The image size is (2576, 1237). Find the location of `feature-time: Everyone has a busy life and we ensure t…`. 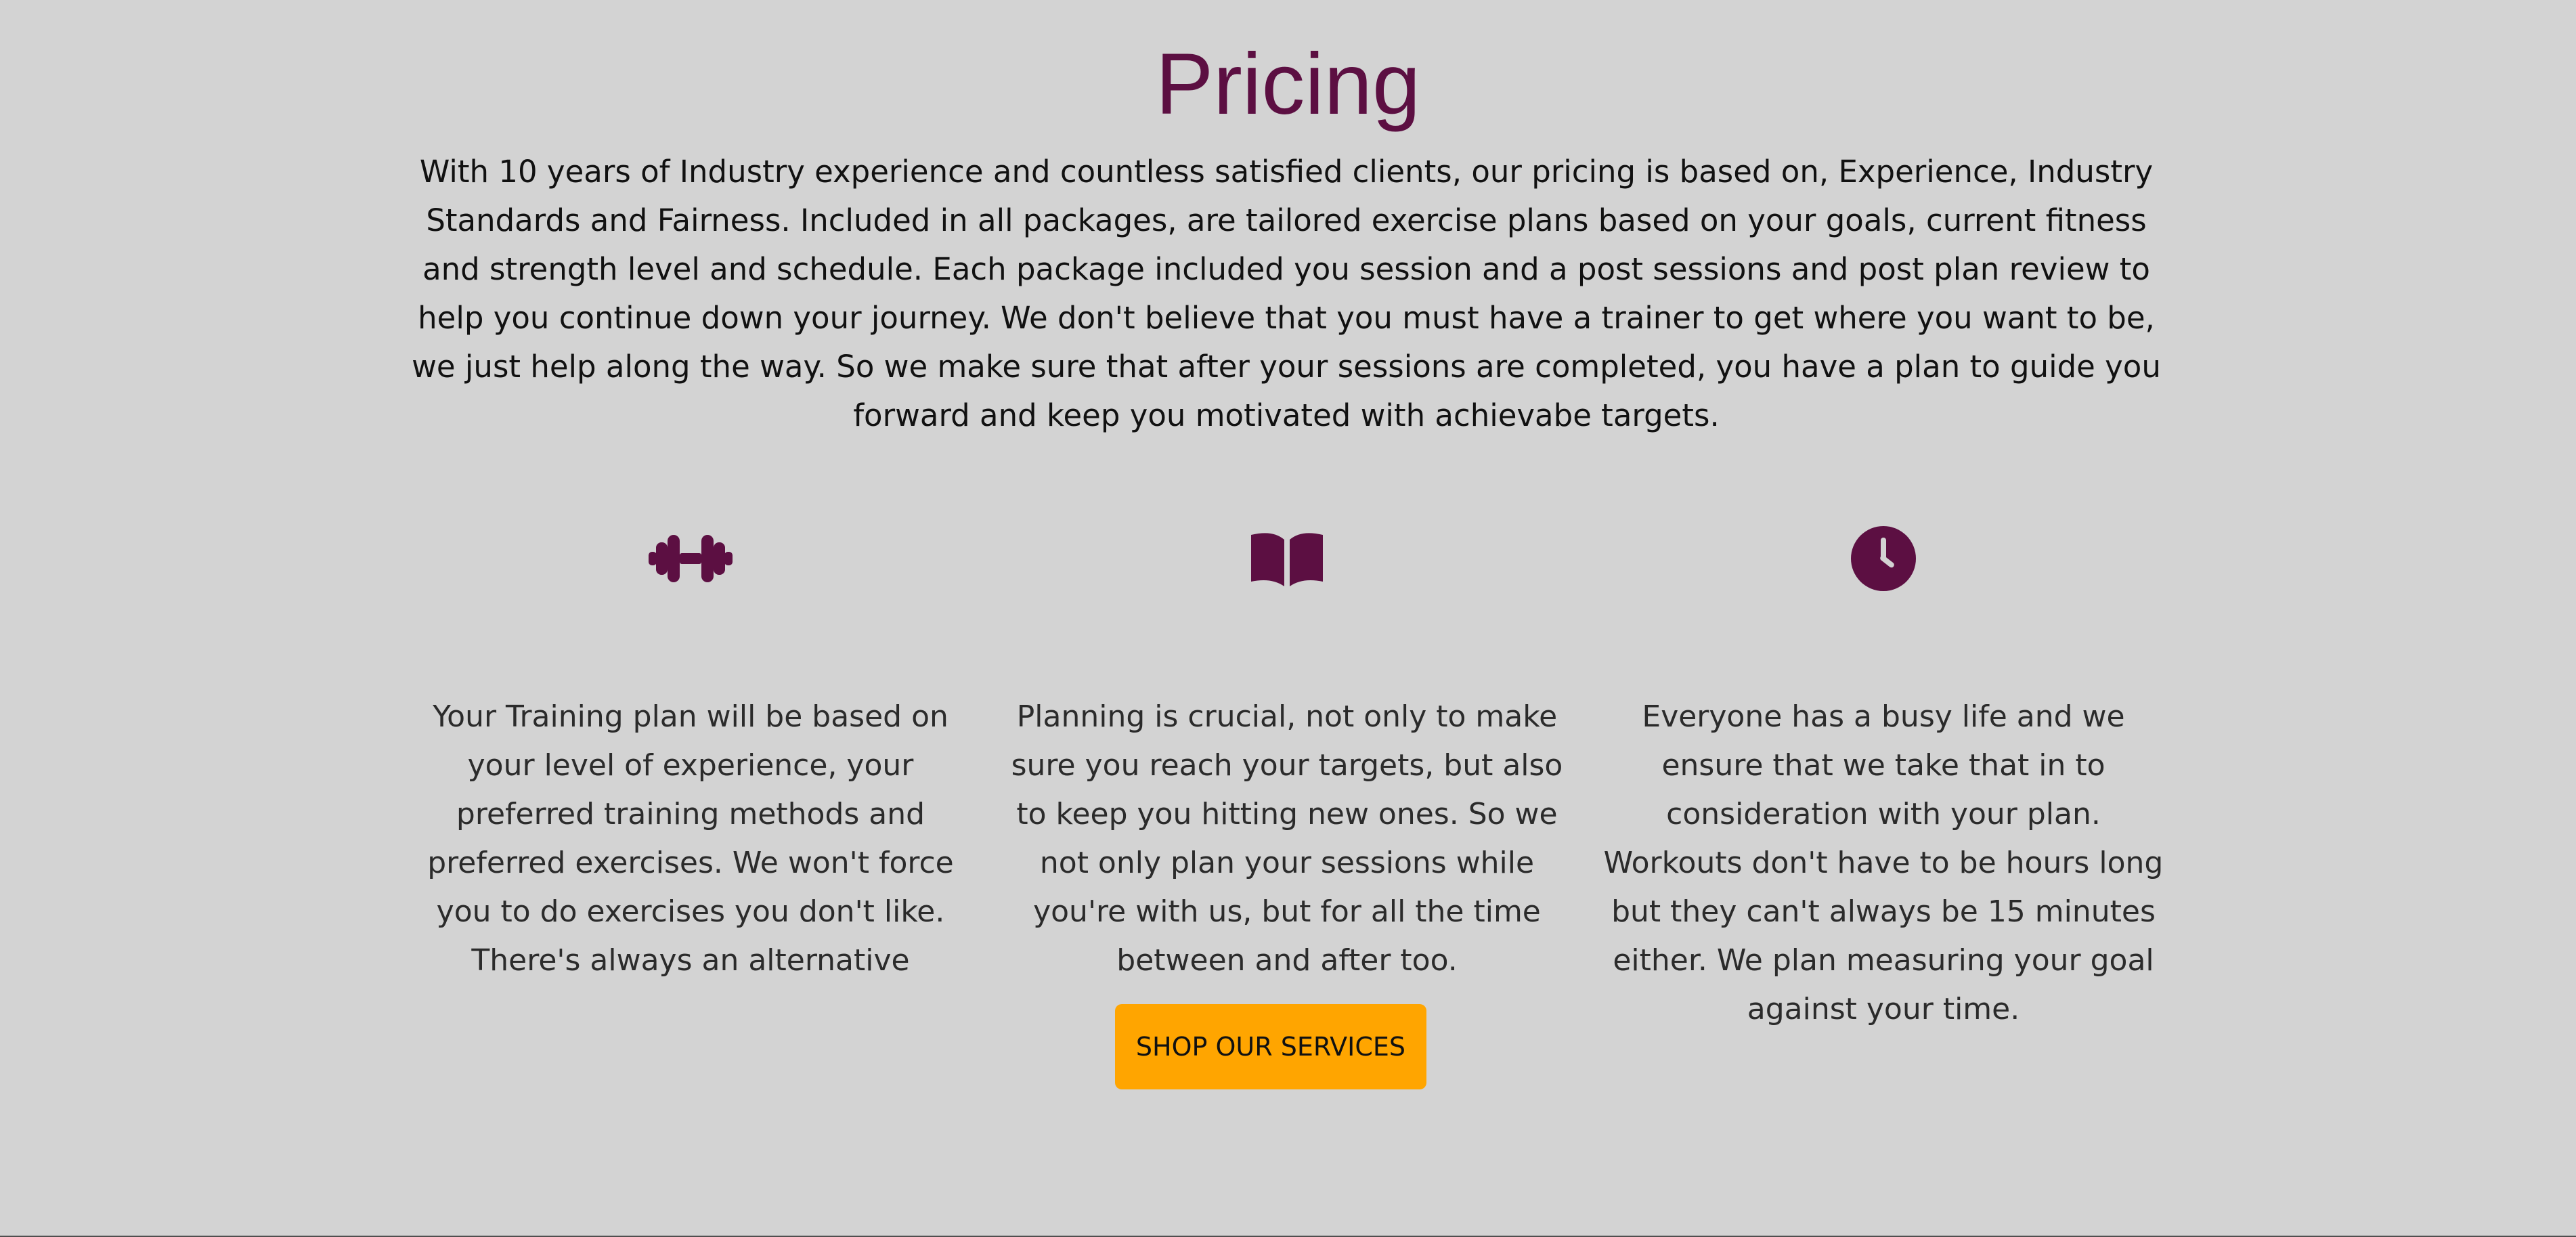

feature-time: Everyone has a busy life and we ensure t… is located at coordinates (1883, 779).